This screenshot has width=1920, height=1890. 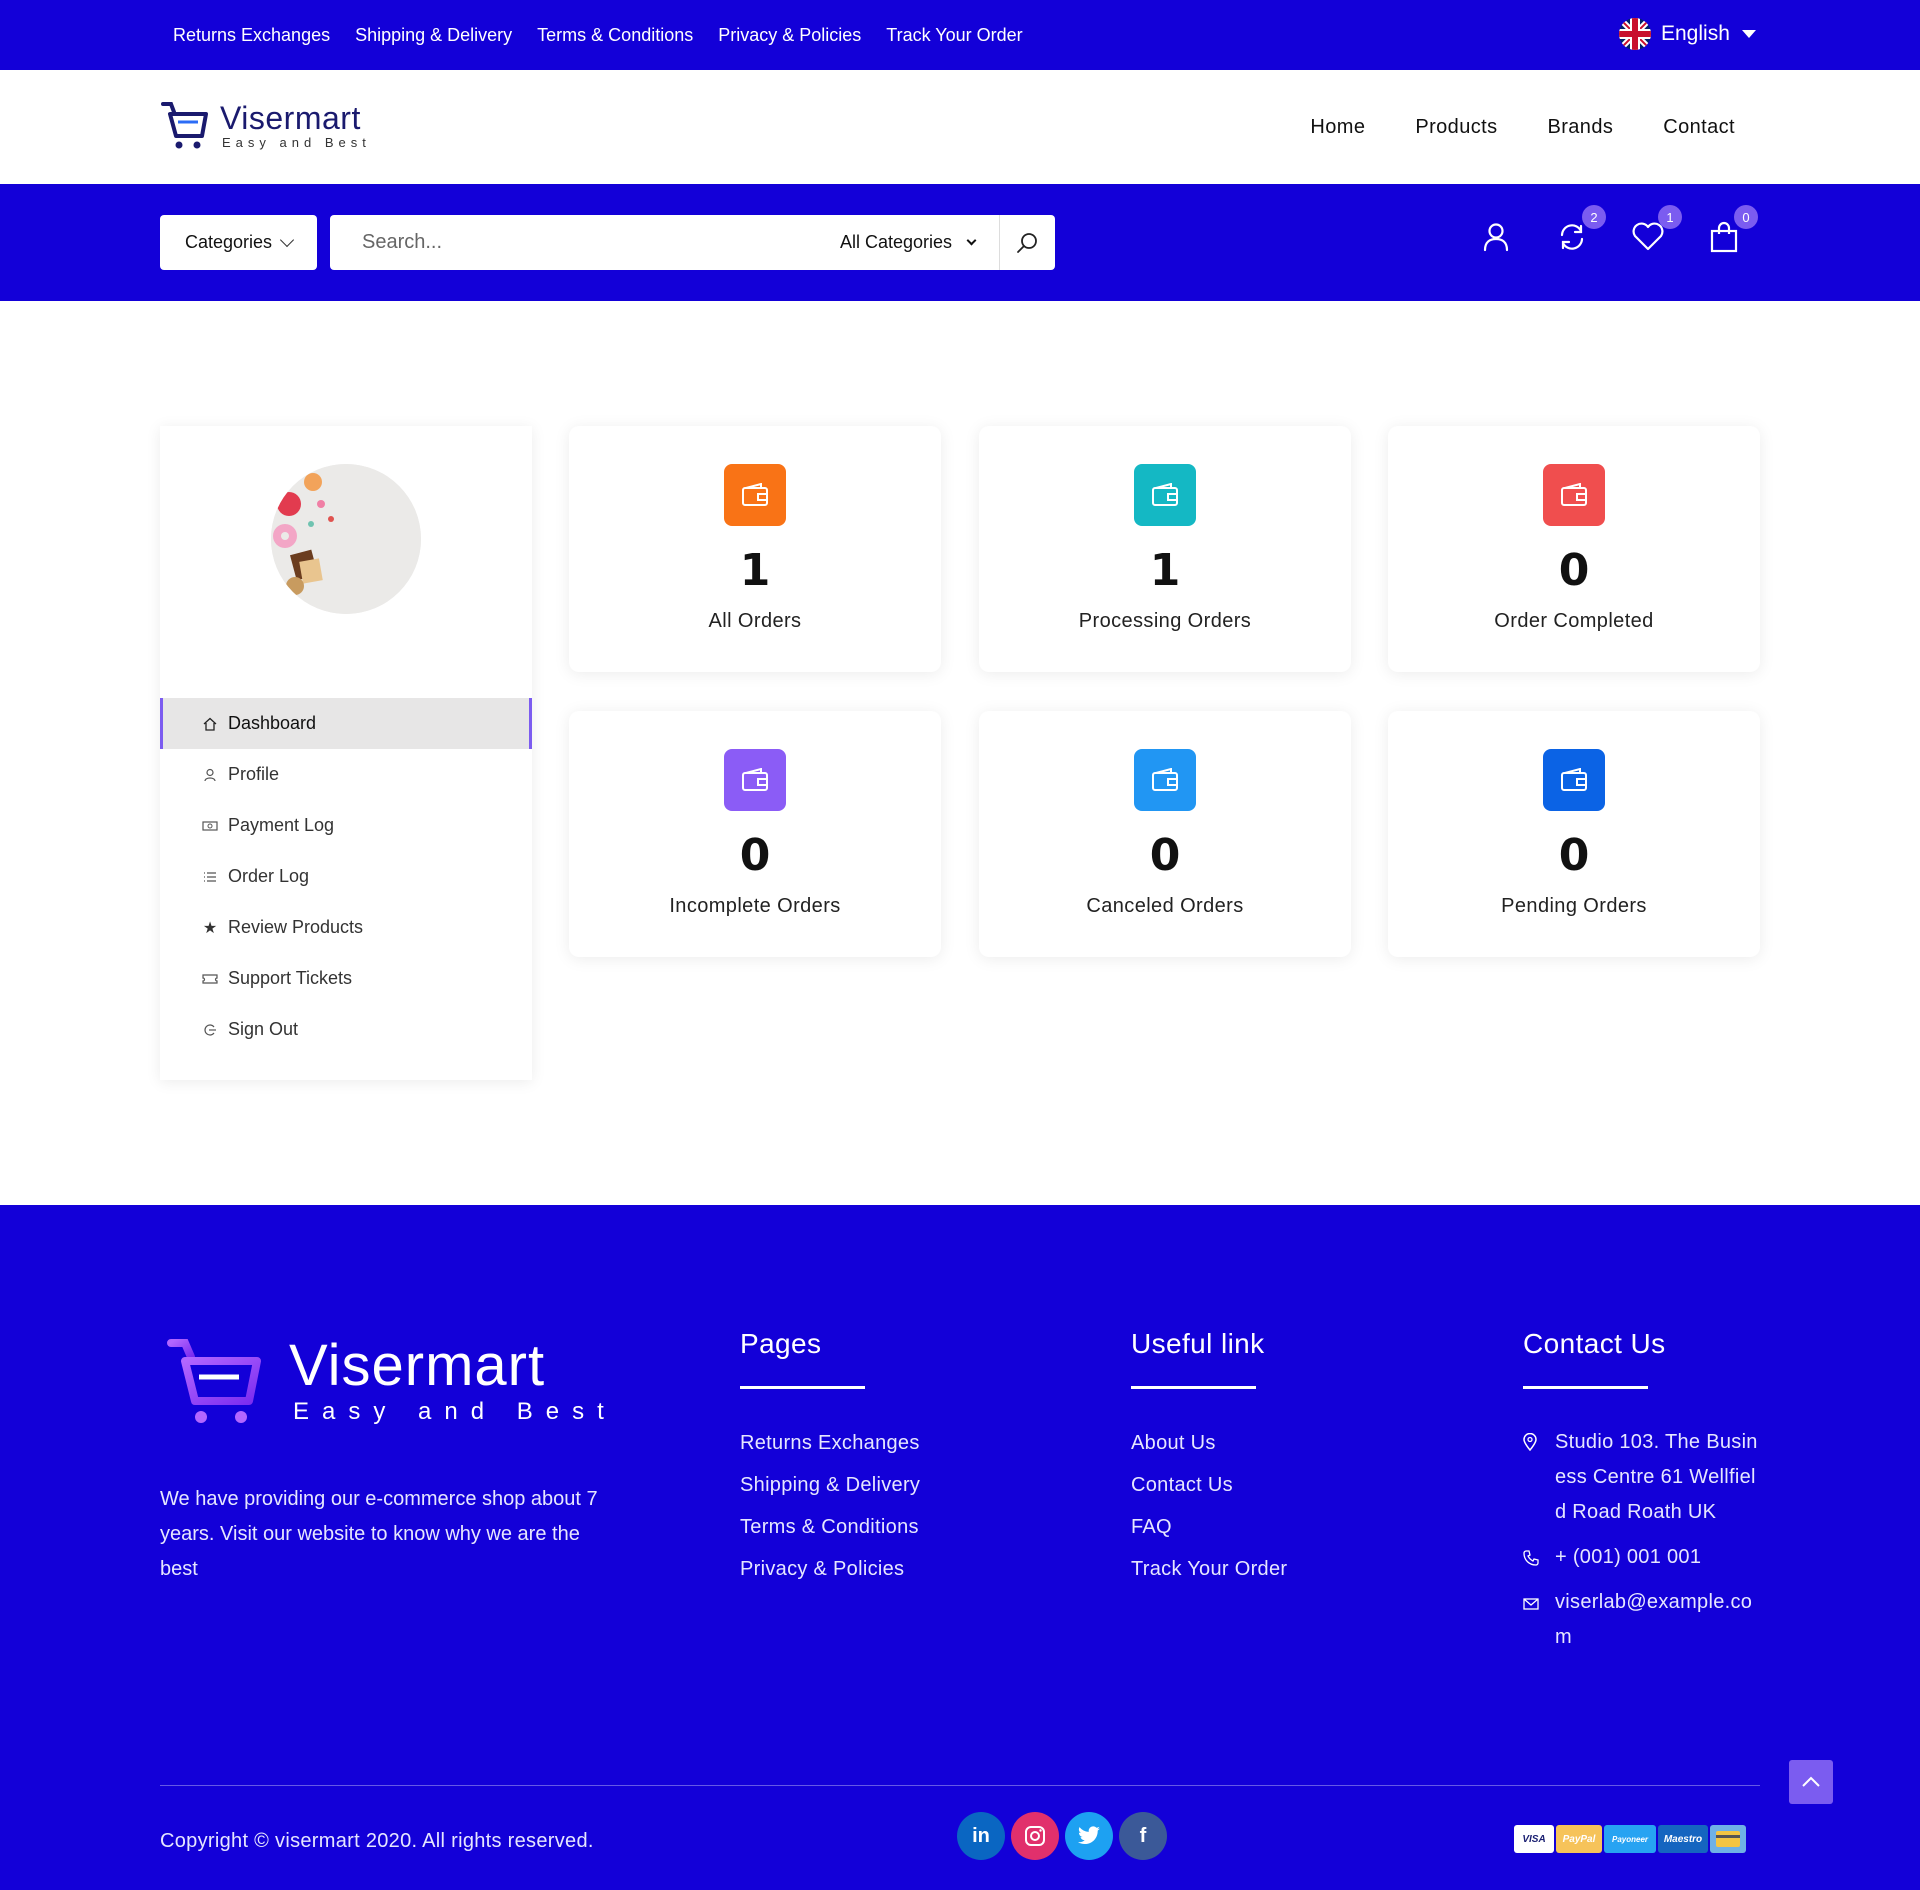 What do you see at coordinates (1580, 127) in the screenshot?
I see `nav-brands: Brands` at bounding box center [1580, 127].